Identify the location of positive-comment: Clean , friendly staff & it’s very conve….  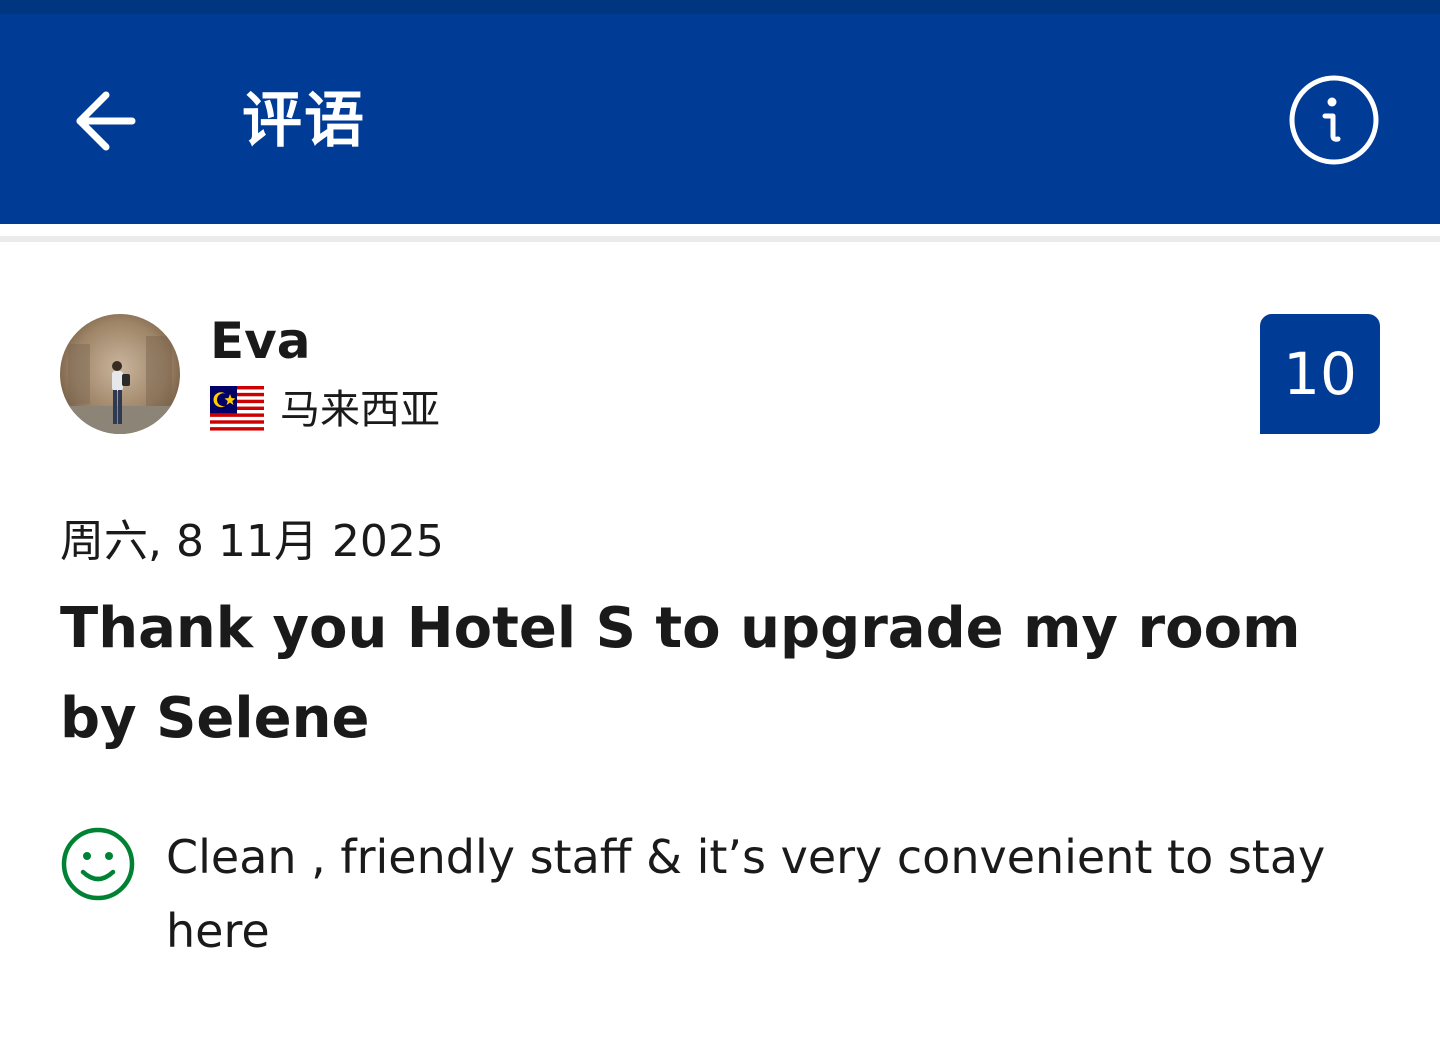
(725, 897).